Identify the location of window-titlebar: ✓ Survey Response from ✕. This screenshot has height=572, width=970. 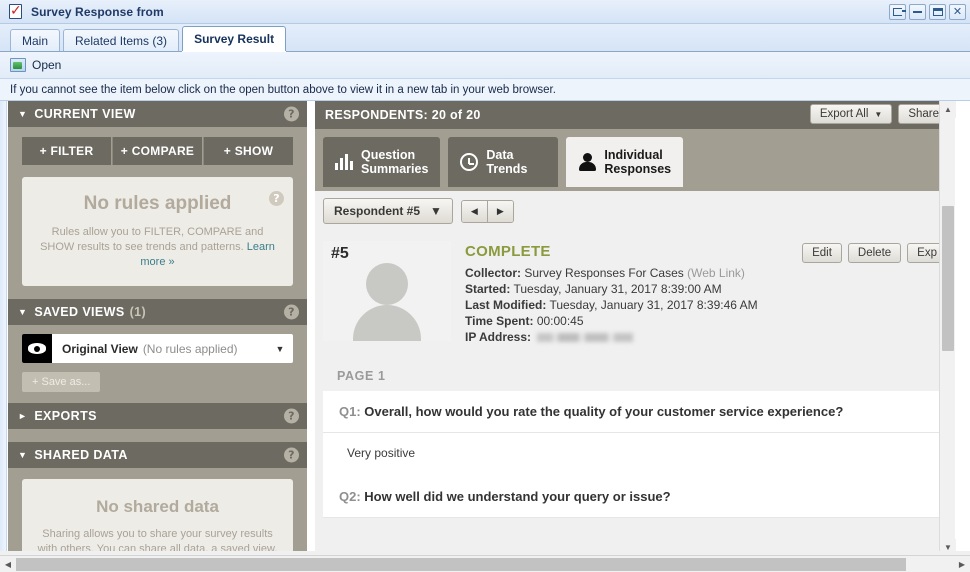
(485, 12).